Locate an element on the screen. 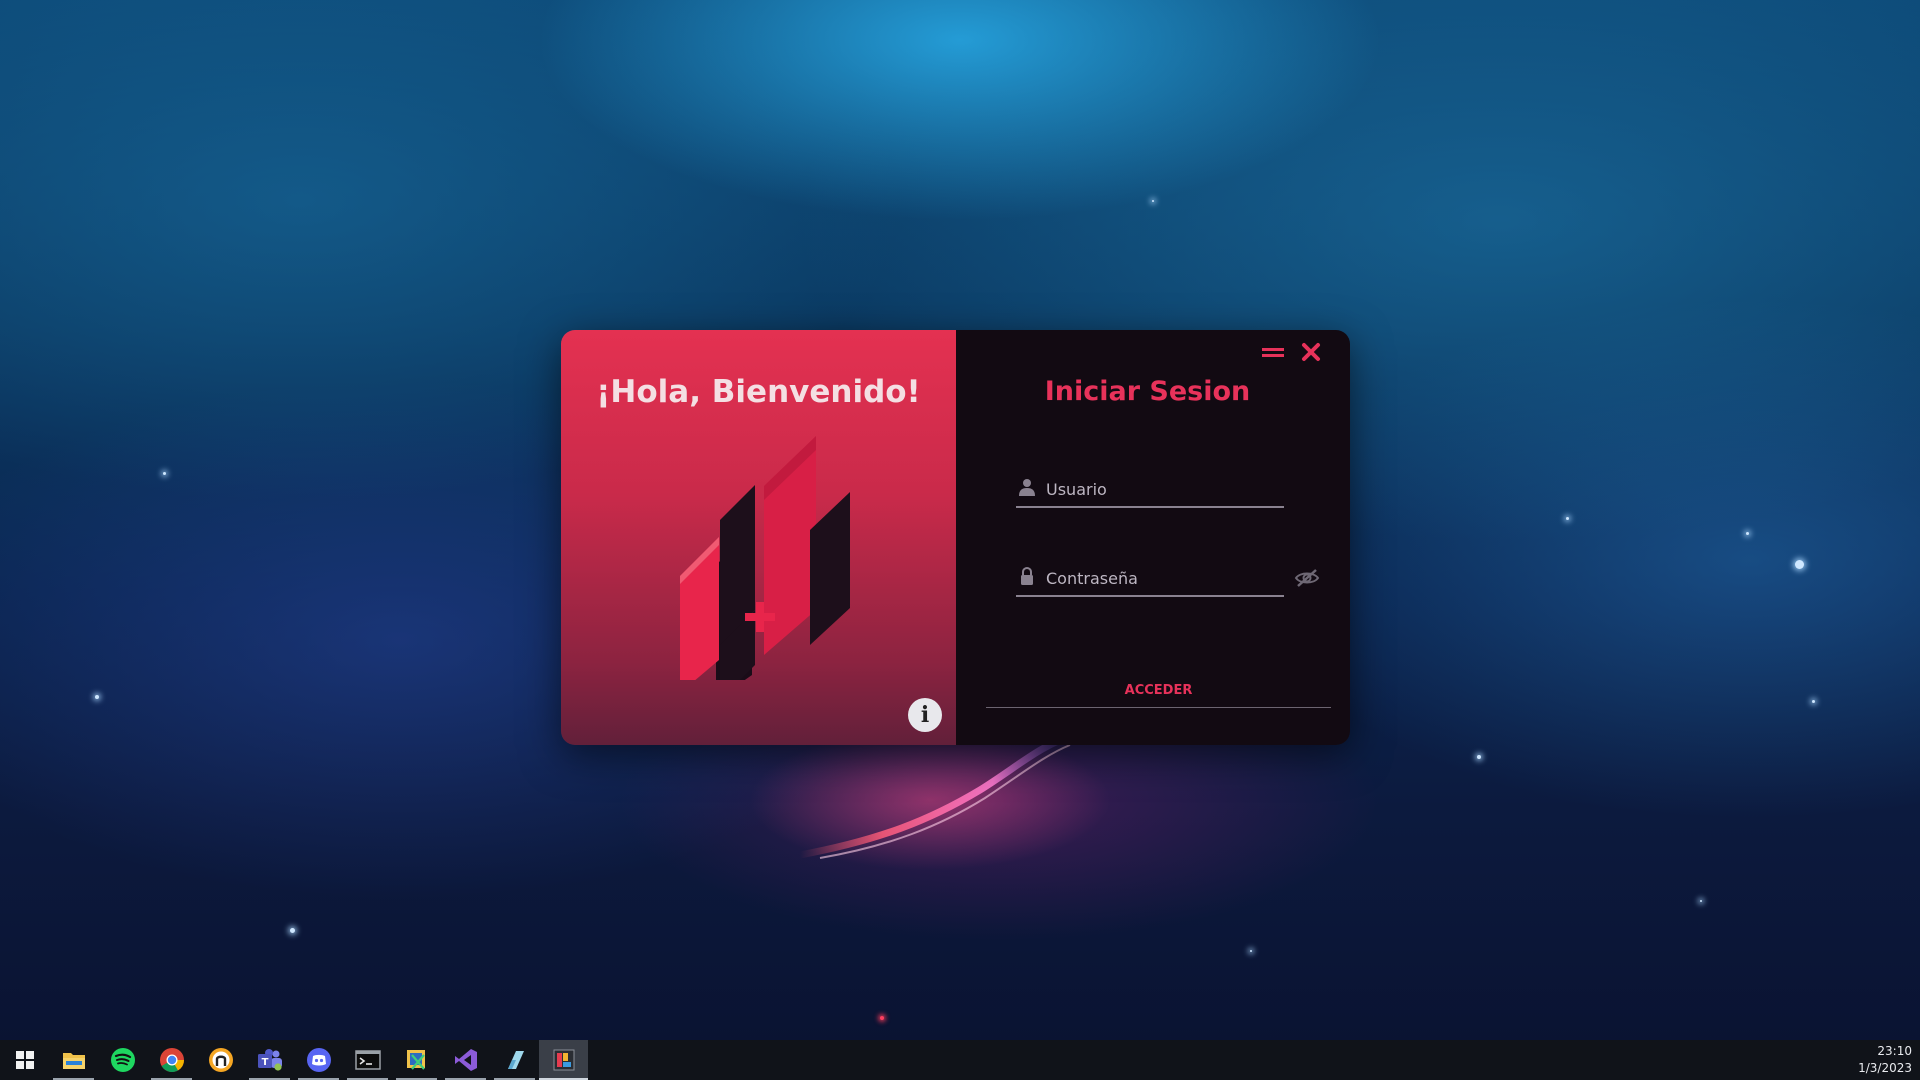 The height and width of the screenshot is (1080, 1920). user-icon is located at coordinates (1027, 487).